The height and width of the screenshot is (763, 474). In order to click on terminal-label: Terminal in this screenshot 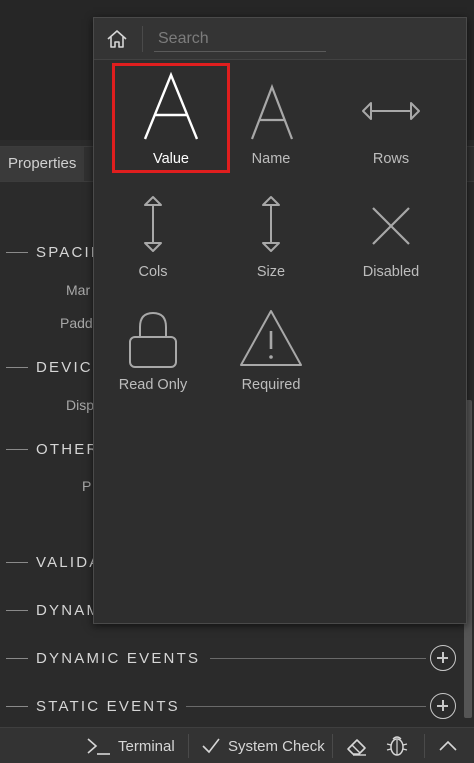, I will do `click(146, 746)`.